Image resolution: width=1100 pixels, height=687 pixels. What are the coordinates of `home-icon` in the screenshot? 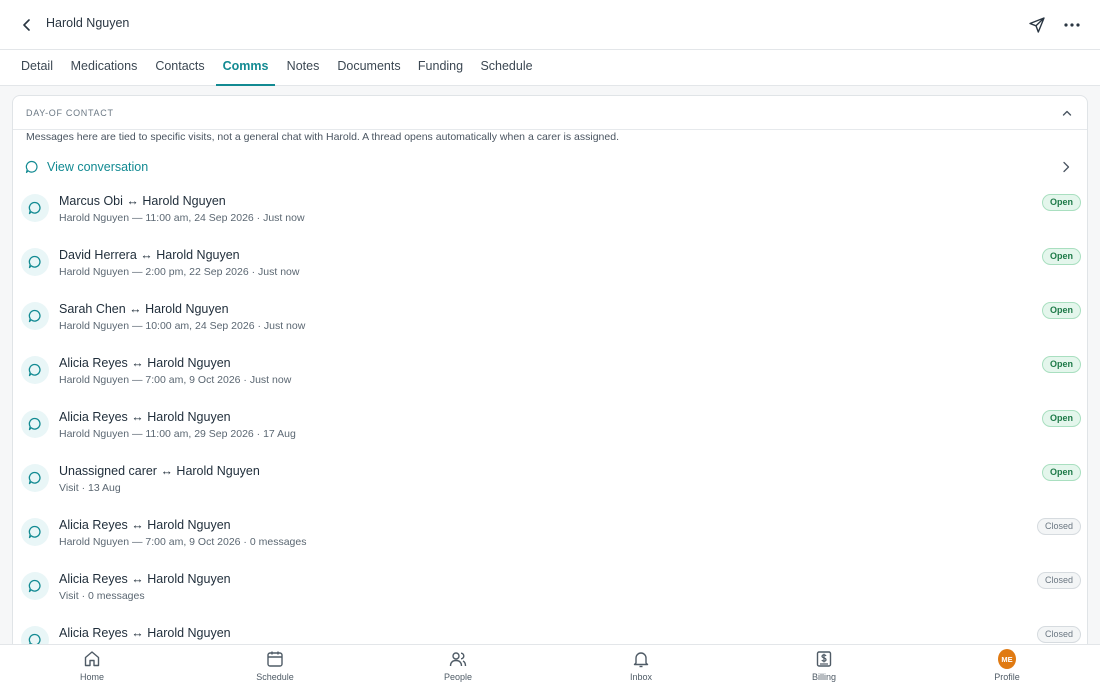 It's located at (92, 659).